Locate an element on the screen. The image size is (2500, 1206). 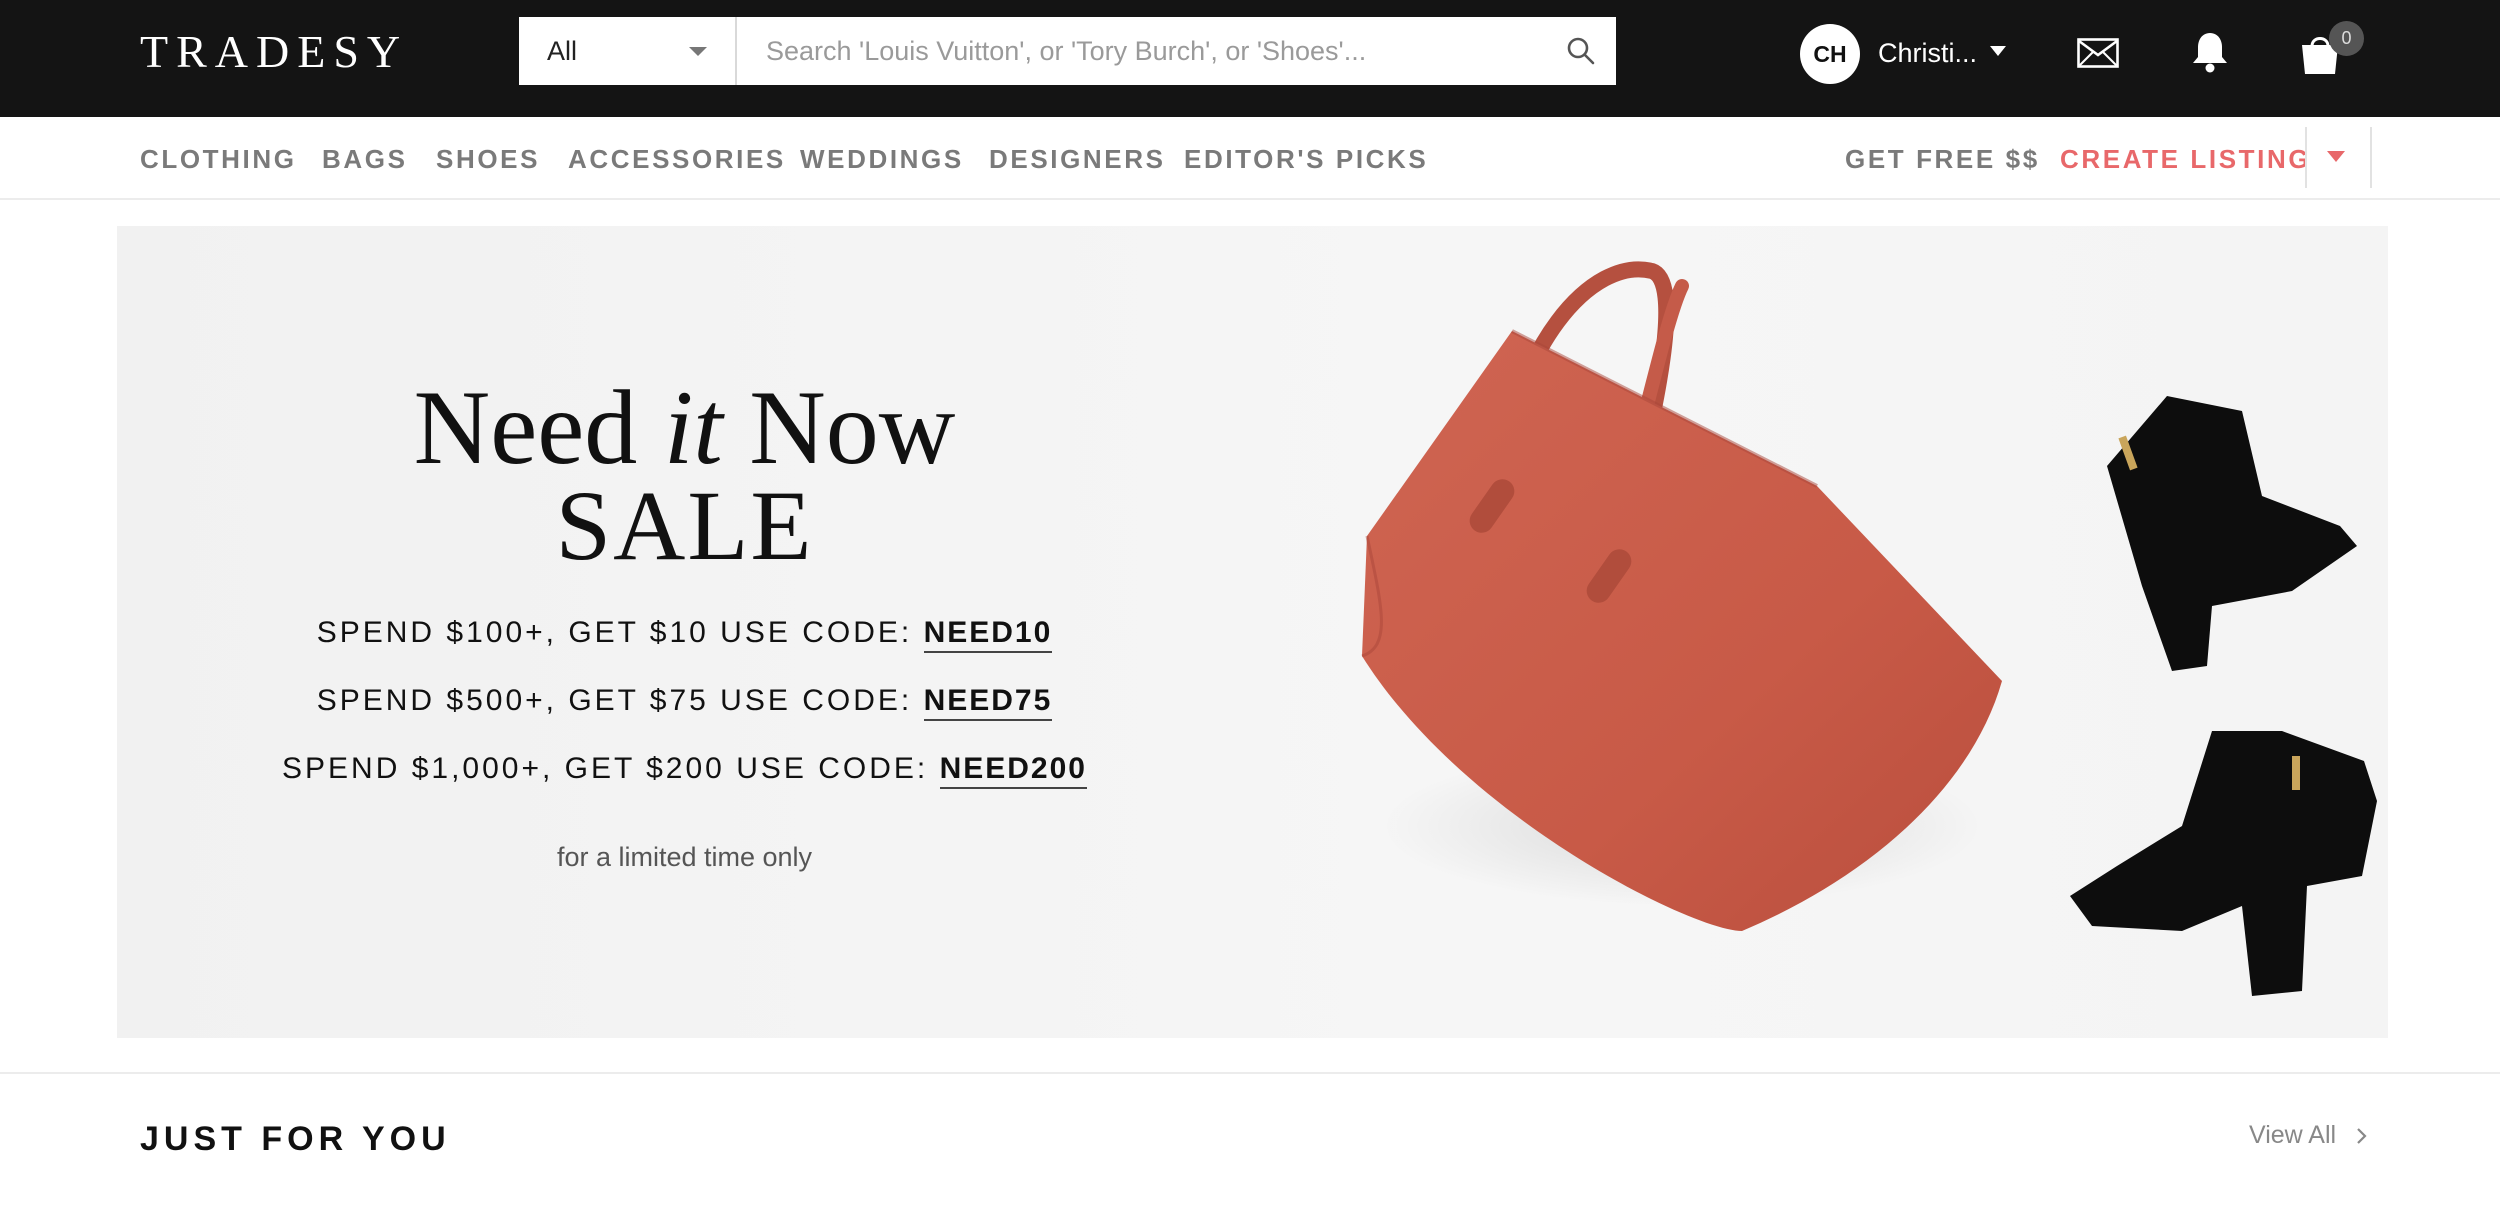
bell-icon is located at coordinates (2210, 52).